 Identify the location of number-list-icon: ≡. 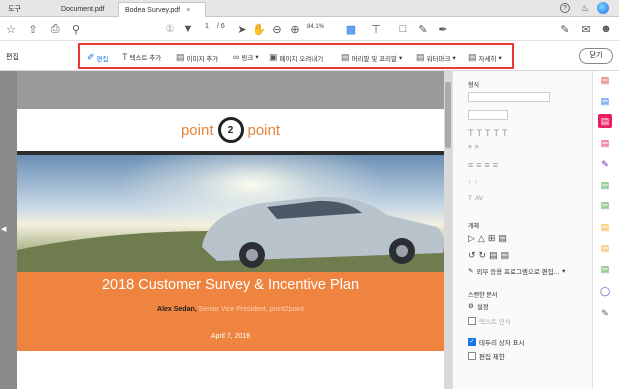
(477, 147).